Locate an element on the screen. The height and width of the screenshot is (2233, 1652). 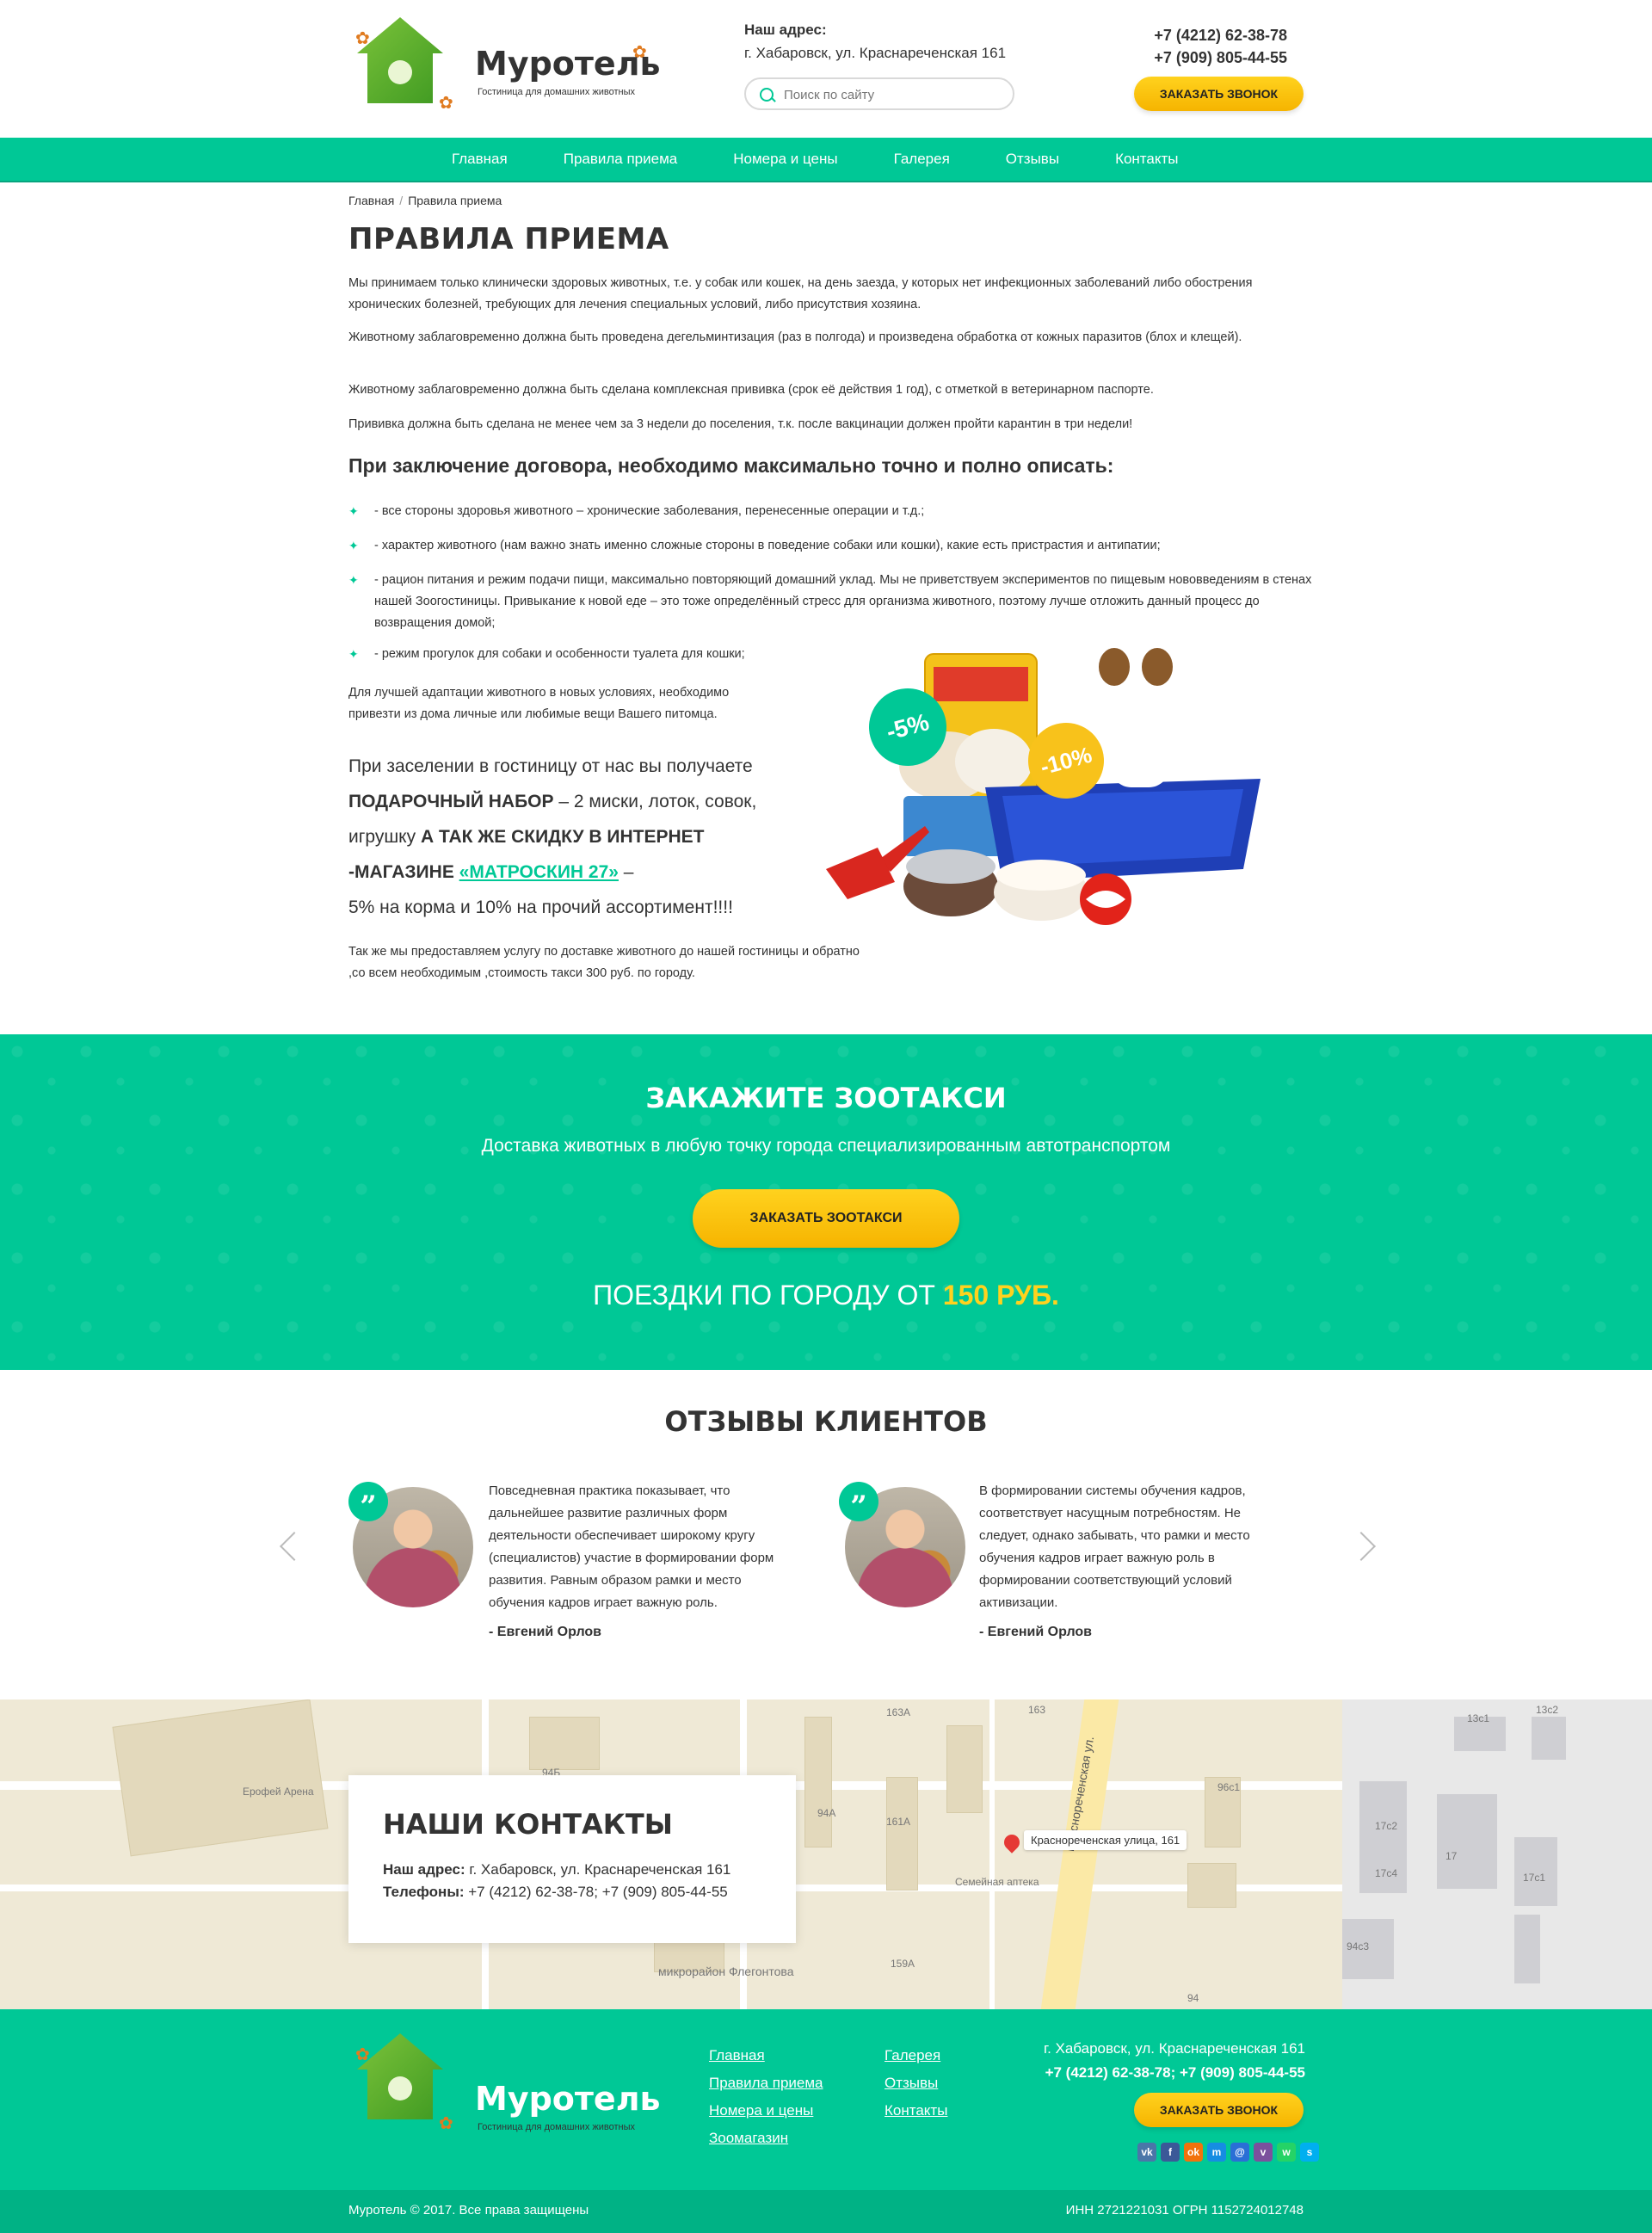
breadcrumb-current: Правила приема is located at coordinates (455, 201).